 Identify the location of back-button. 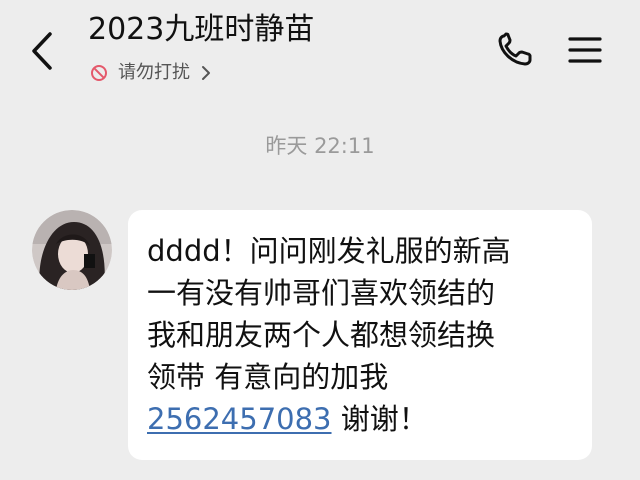
(42, 49).